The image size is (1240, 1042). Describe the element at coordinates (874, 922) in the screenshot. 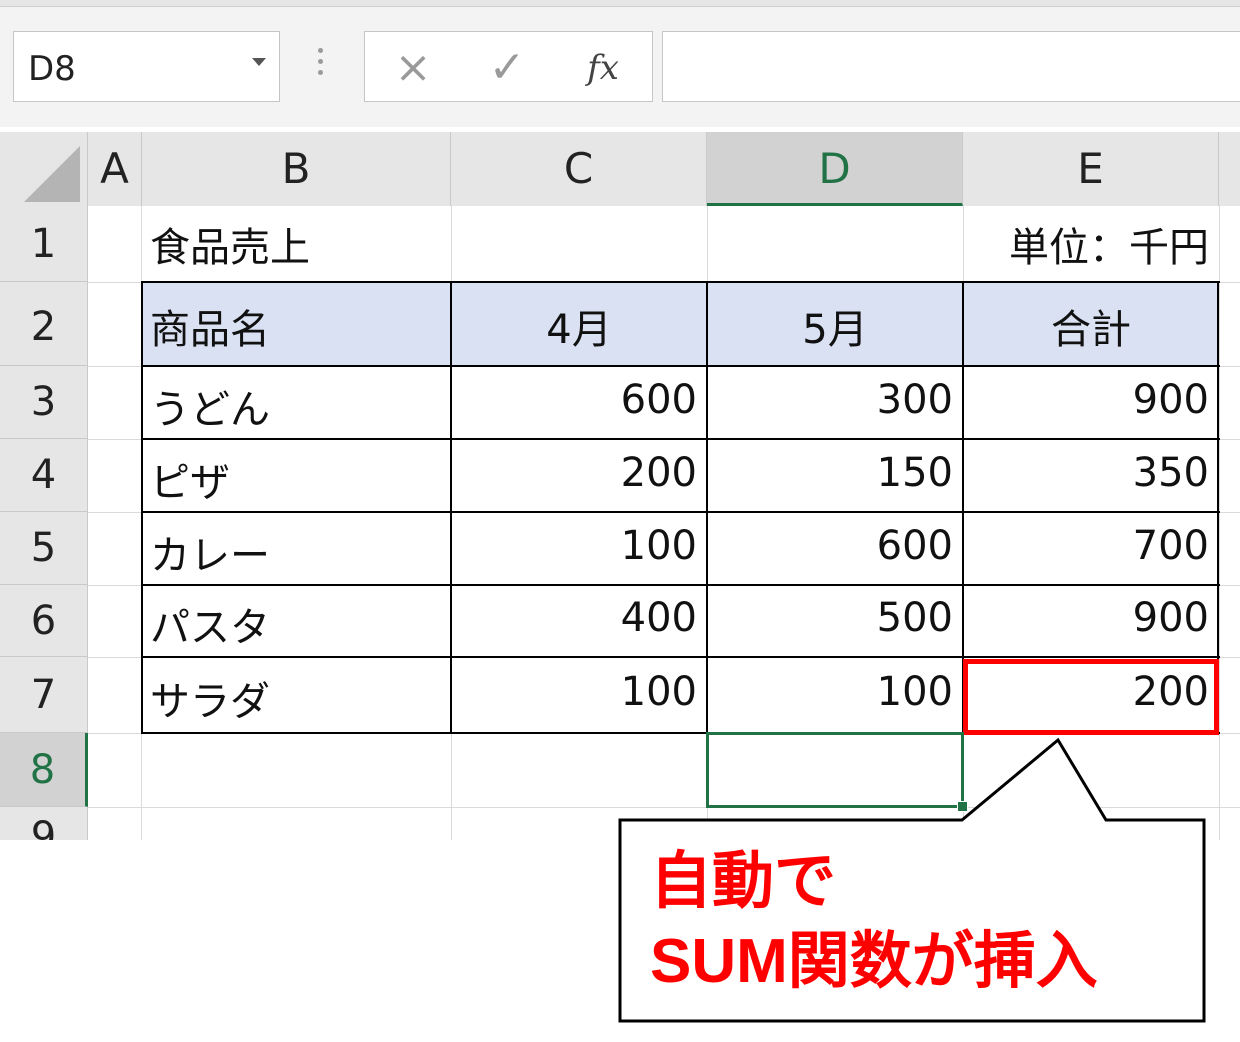

I see `callout-text: 自動で SUM関数が挿入` at that location.